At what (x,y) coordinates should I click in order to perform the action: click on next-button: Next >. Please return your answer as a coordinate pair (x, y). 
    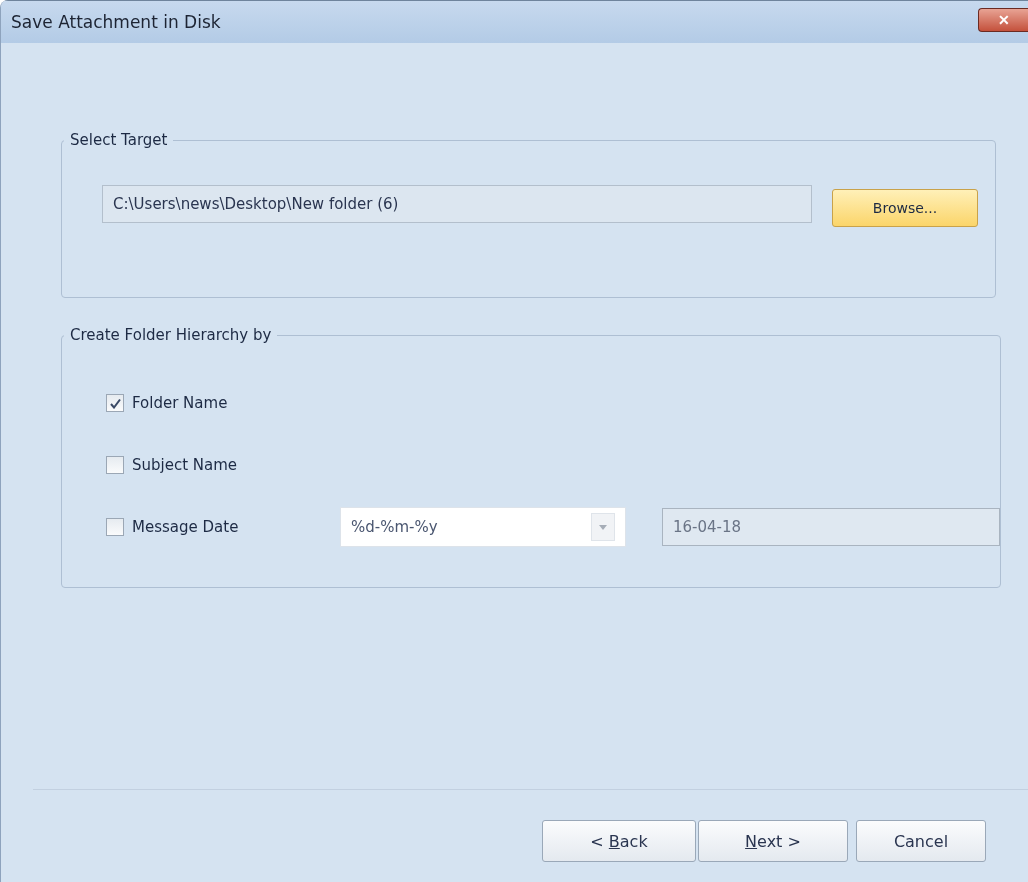
    Looking at the image, I should click on (773, 841).